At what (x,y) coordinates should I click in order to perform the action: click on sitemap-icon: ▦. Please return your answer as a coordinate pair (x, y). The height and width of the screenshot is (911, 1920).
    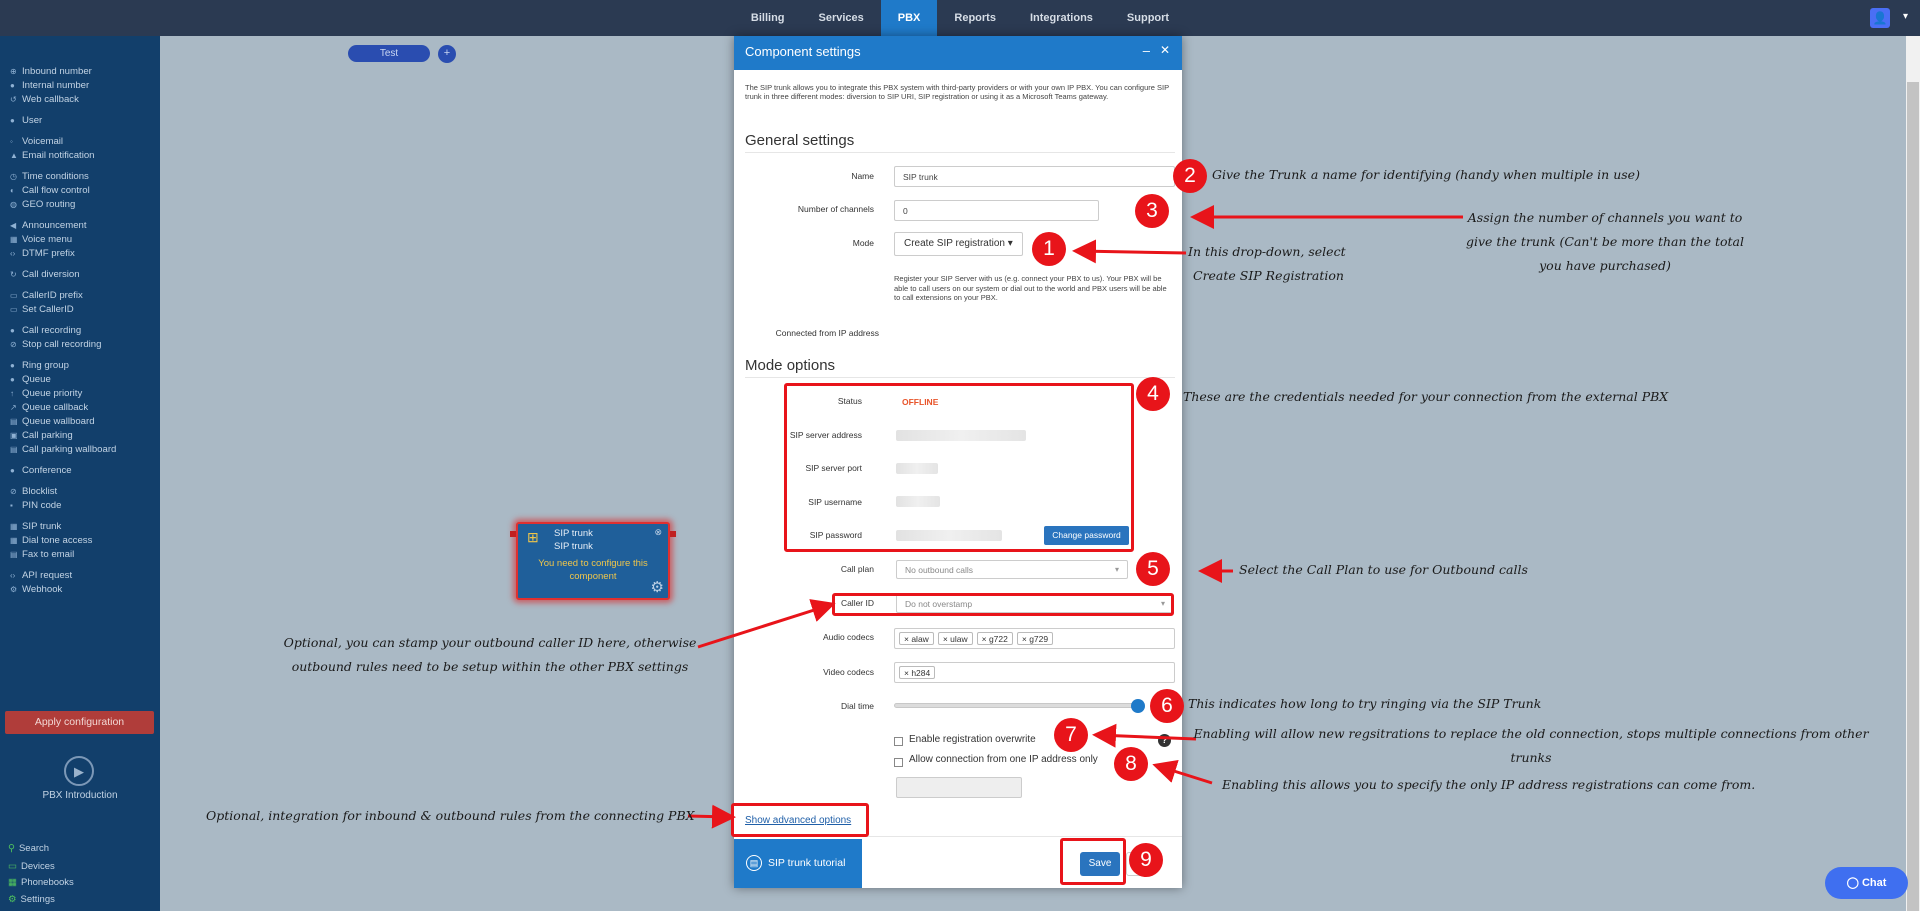
    Looking at the image, I should click on (14, 526).